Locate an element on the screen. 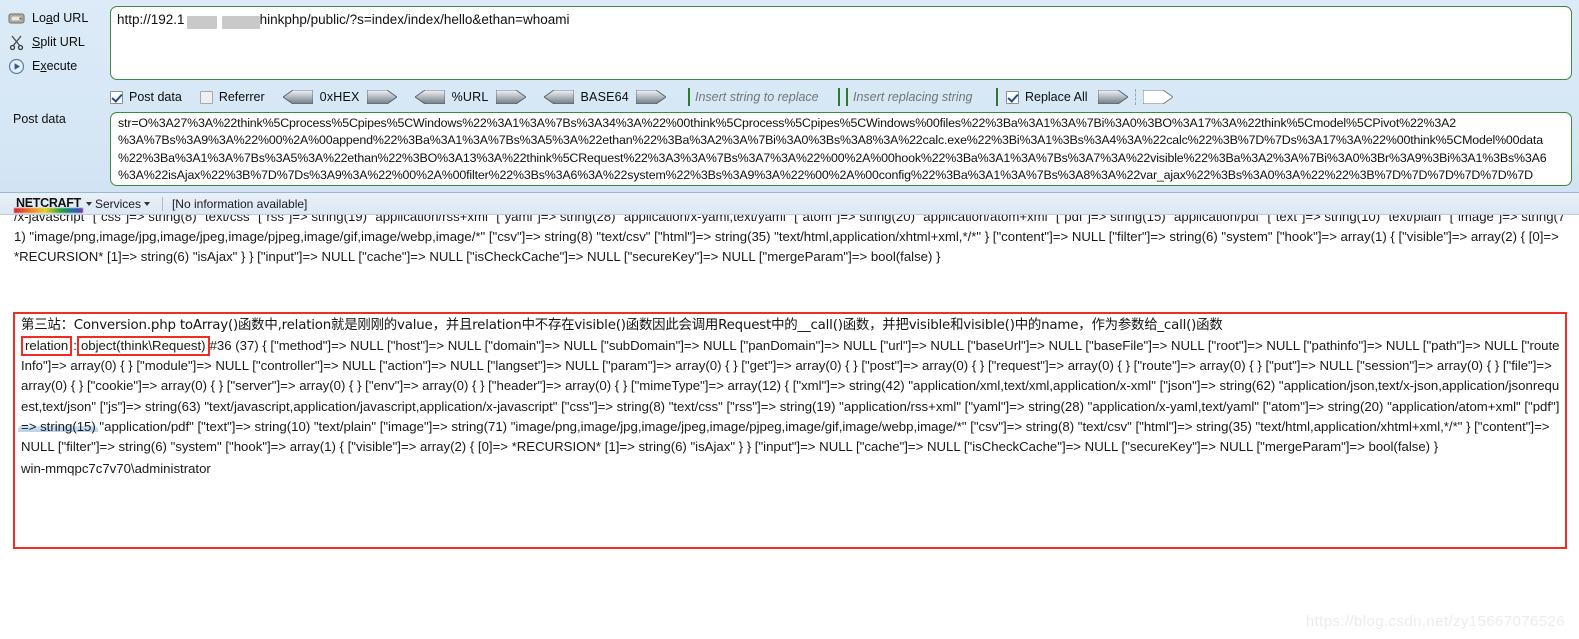  encoder-group-base64: BASE64 is located at coordinates (604, 97).